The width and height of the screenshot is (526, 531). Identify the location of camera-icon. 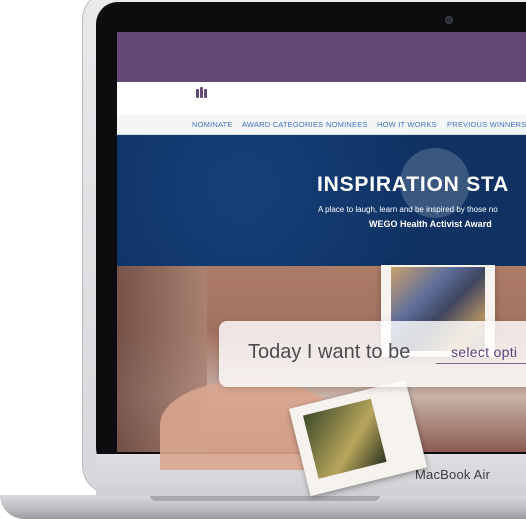
(449, 20).